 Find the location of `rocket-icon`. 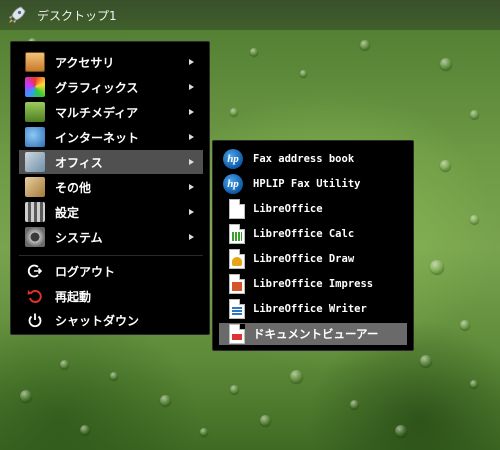

rocket-icon is located at coordinates (17, 15).